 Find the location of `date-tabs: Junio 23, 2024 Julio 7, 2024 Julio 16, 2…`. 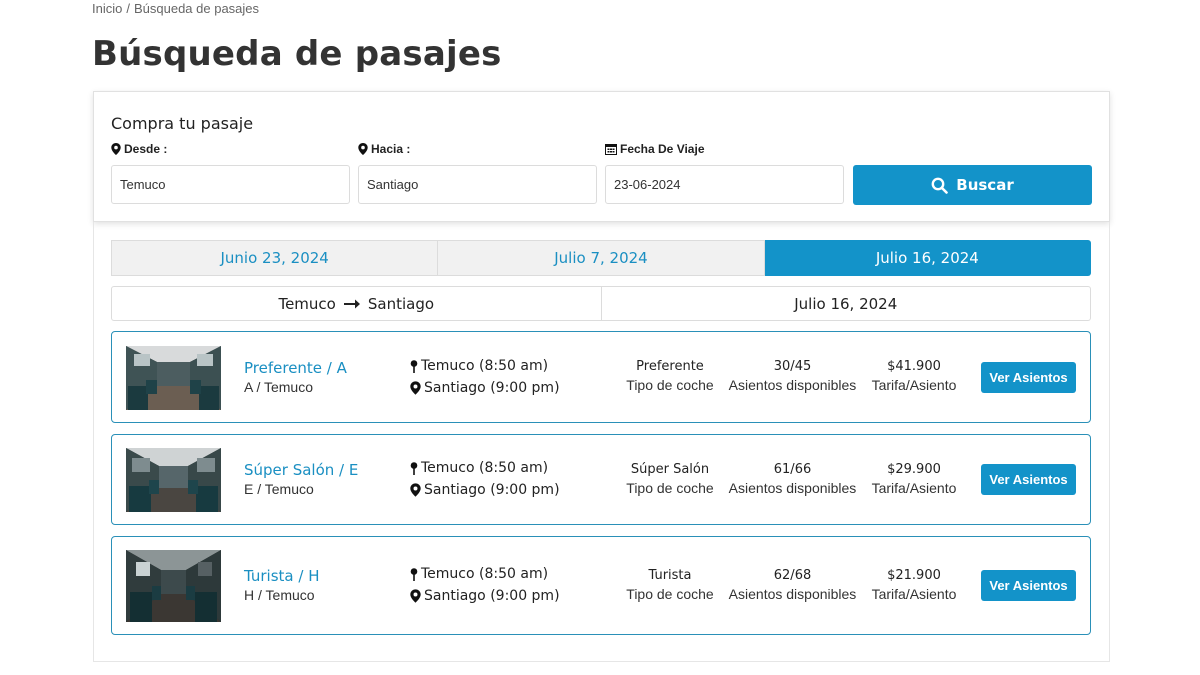

date-tabs: Junio 23, 2024 Julio 7, 2024 Julio 16, 2… is located at coordinates (601, 258).